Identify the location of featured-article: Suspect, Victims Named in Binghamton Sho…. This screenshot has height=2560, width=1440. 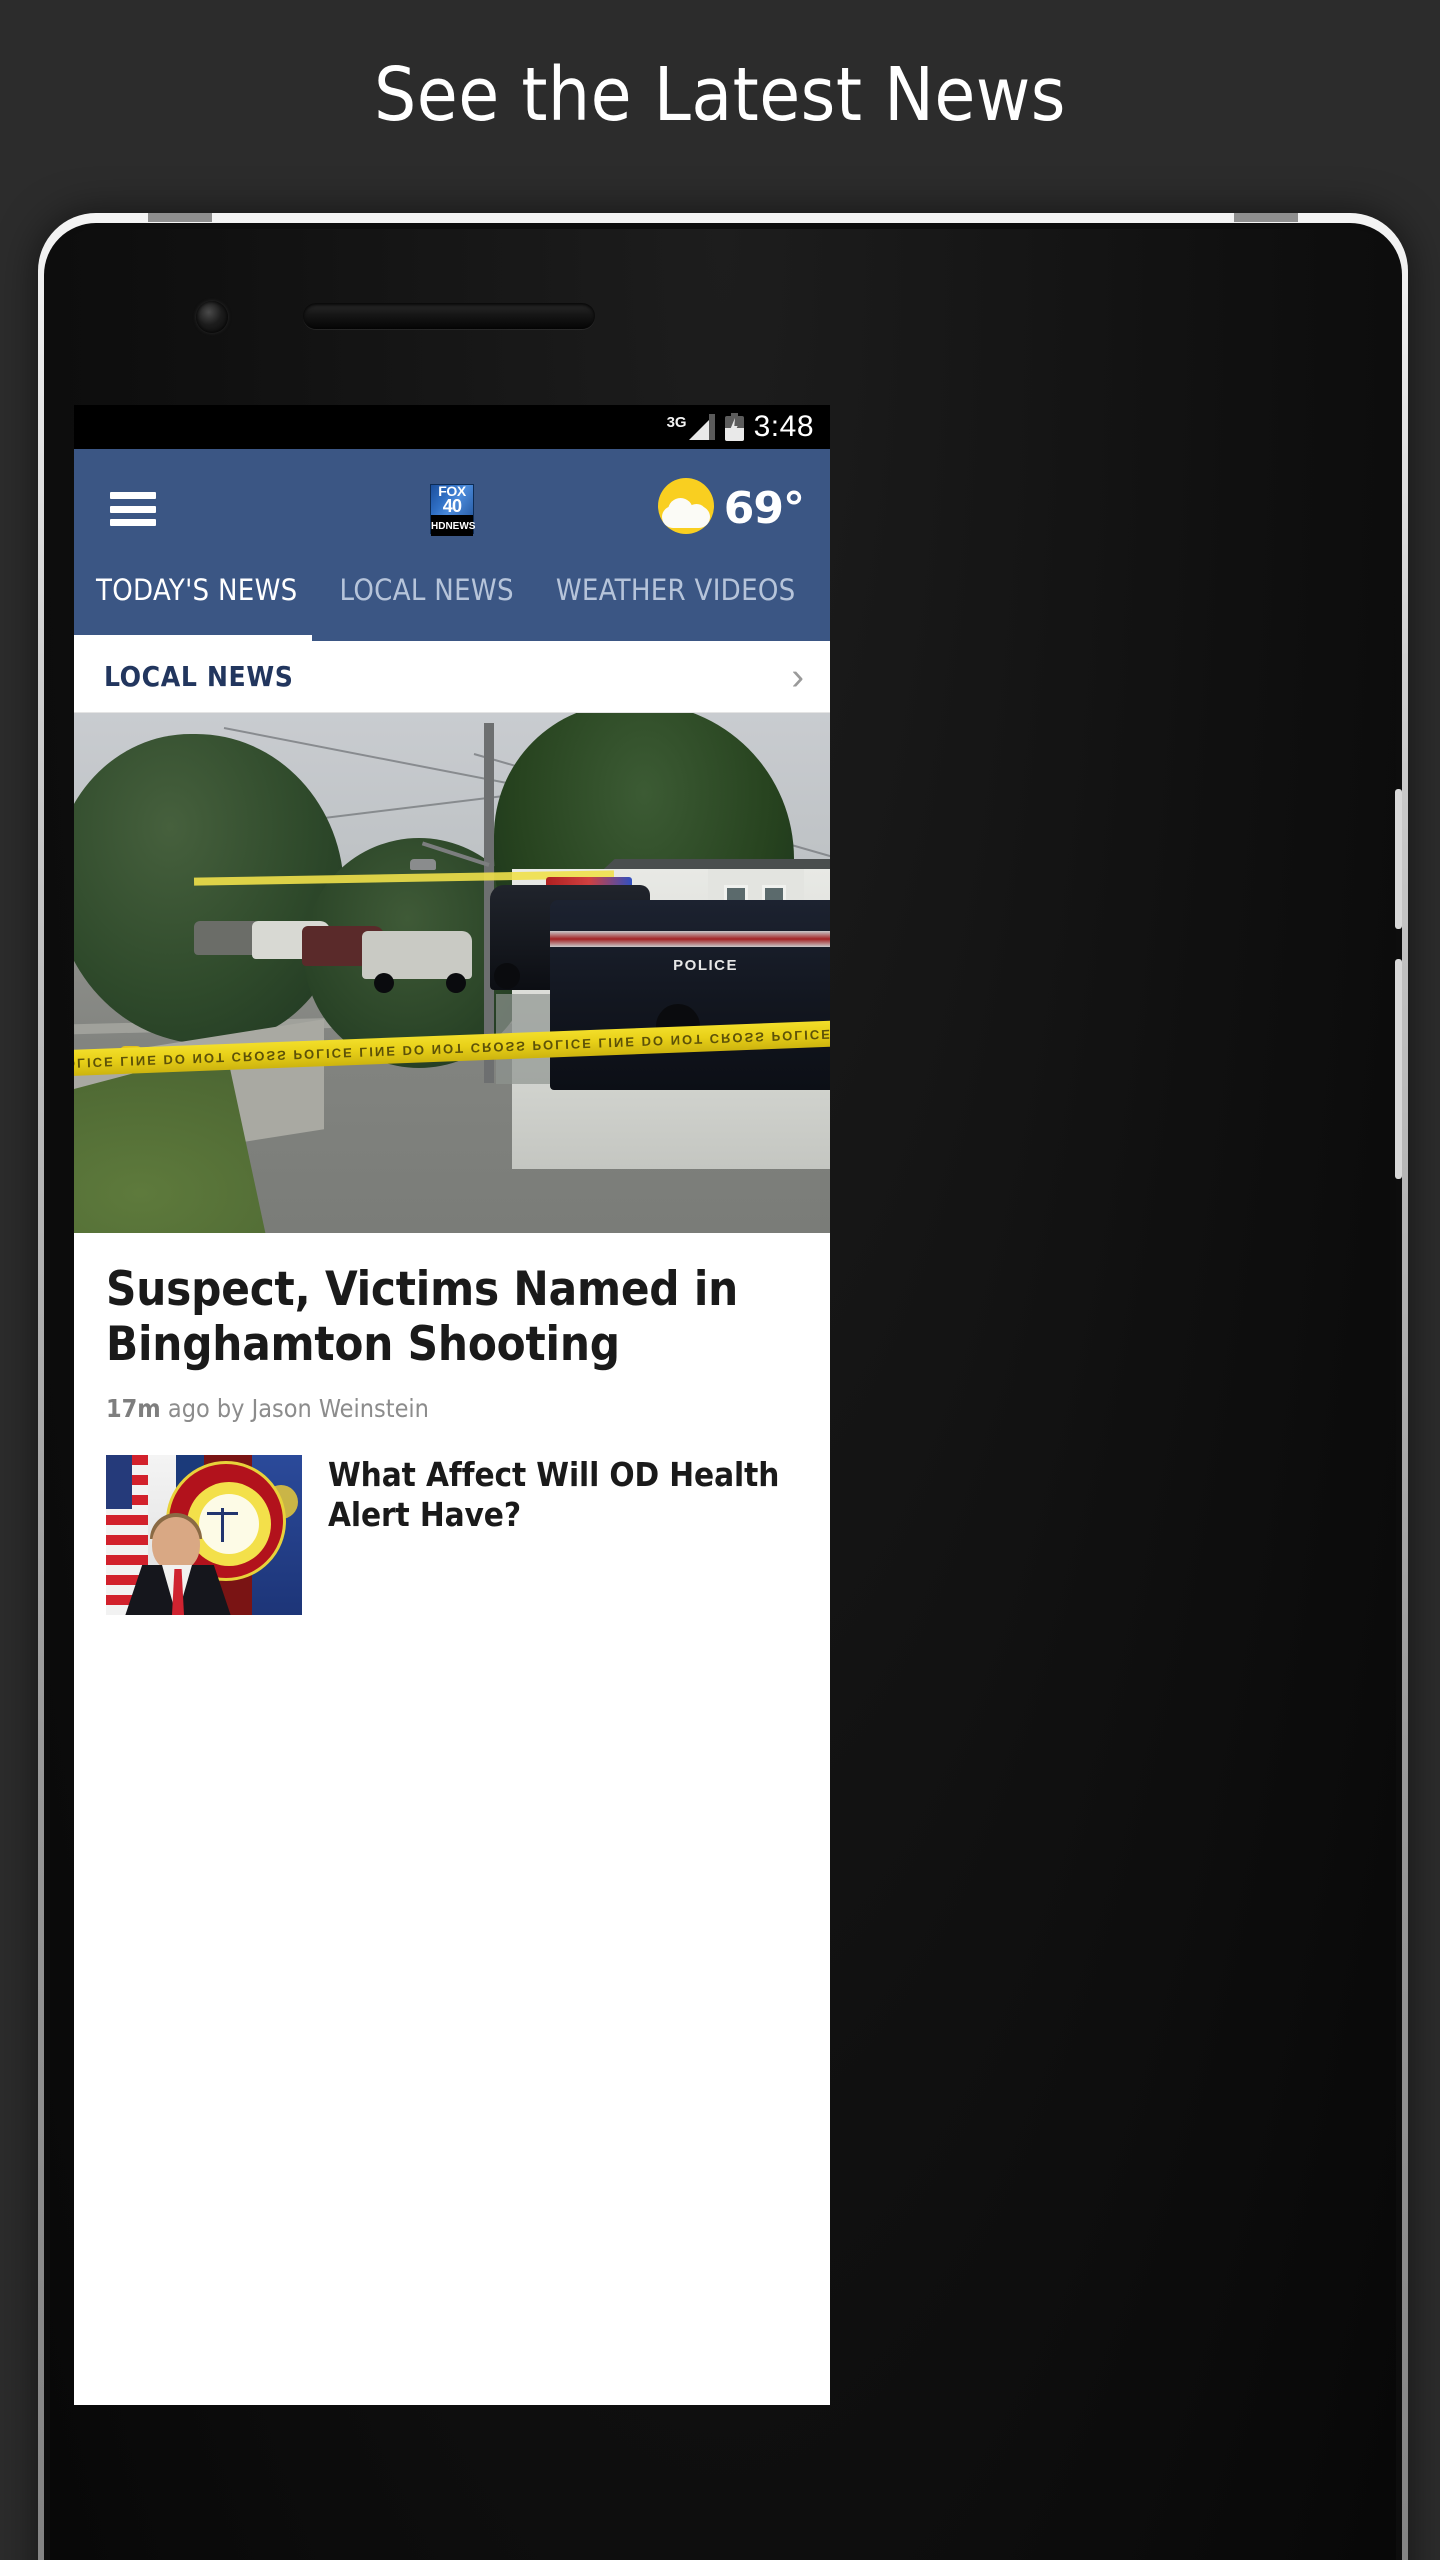
(452, 1328).